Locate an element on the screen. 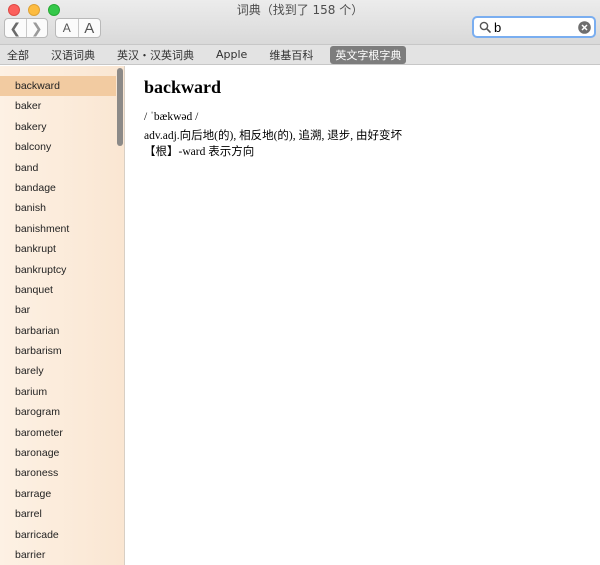  chevron-left-icon: ❮ is located at coordinates (15, 27).